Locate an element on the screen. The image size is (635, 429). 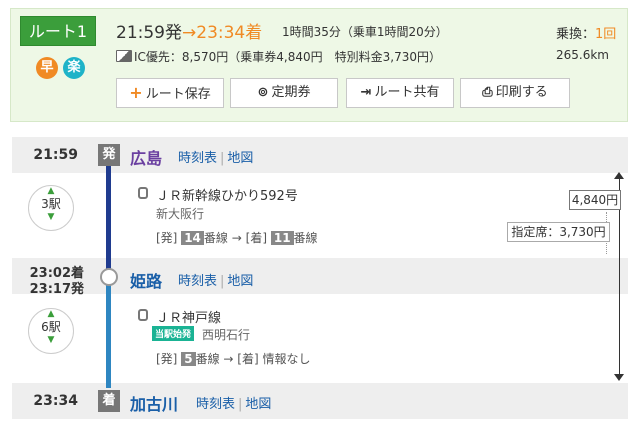
reserved-seat-fare-box: 指定席：3,730円 is located at coordinates (558, 232).